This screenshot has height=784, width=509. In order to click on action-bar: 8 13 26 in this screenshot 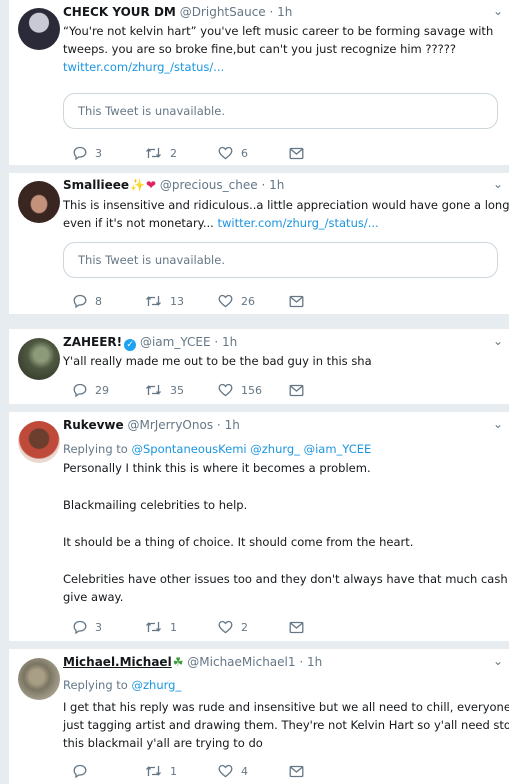, I will do `click(286, 301)`.